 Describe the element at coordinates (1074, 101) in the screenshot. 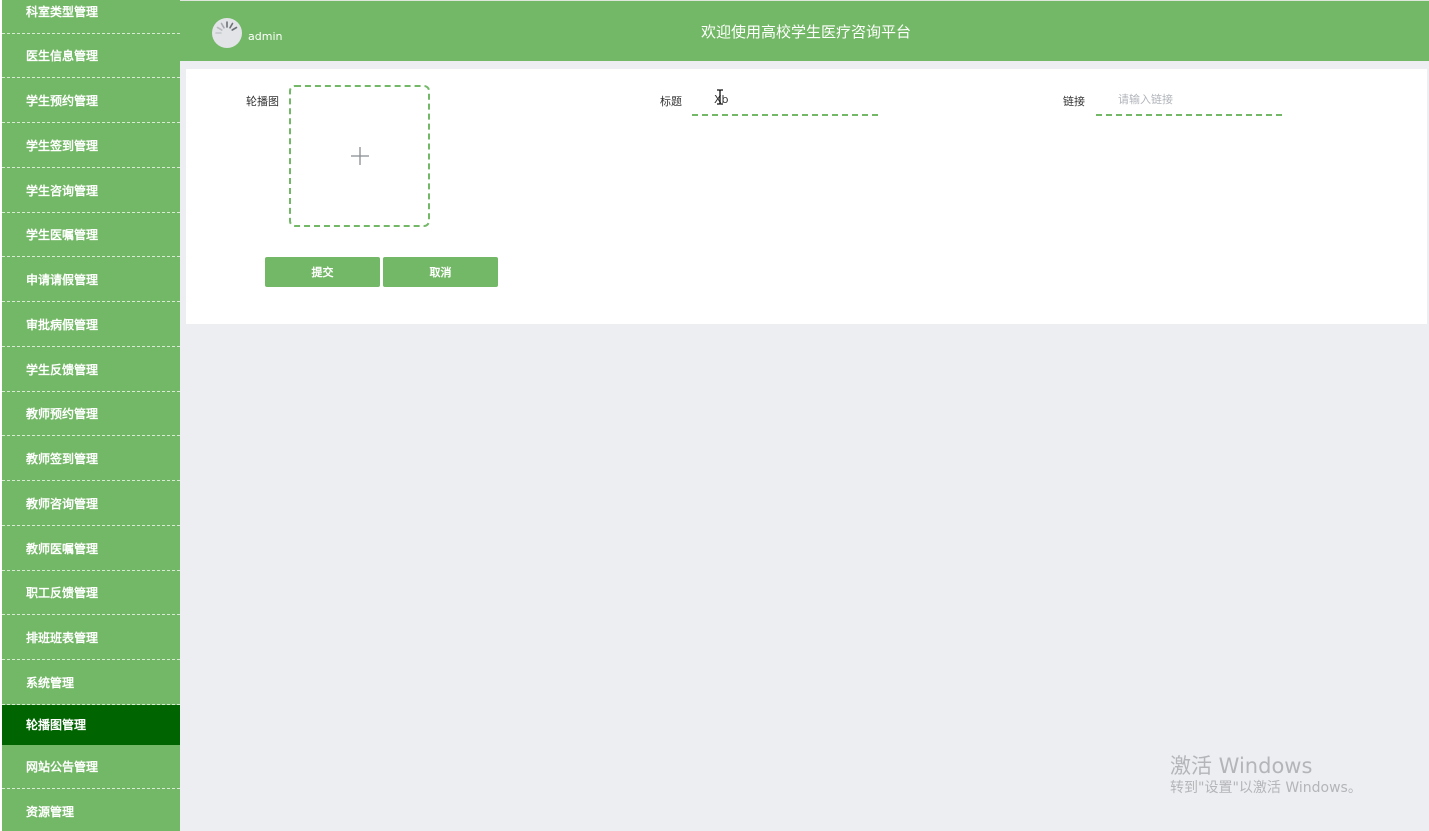

I see `link-label: 链接` at that location.